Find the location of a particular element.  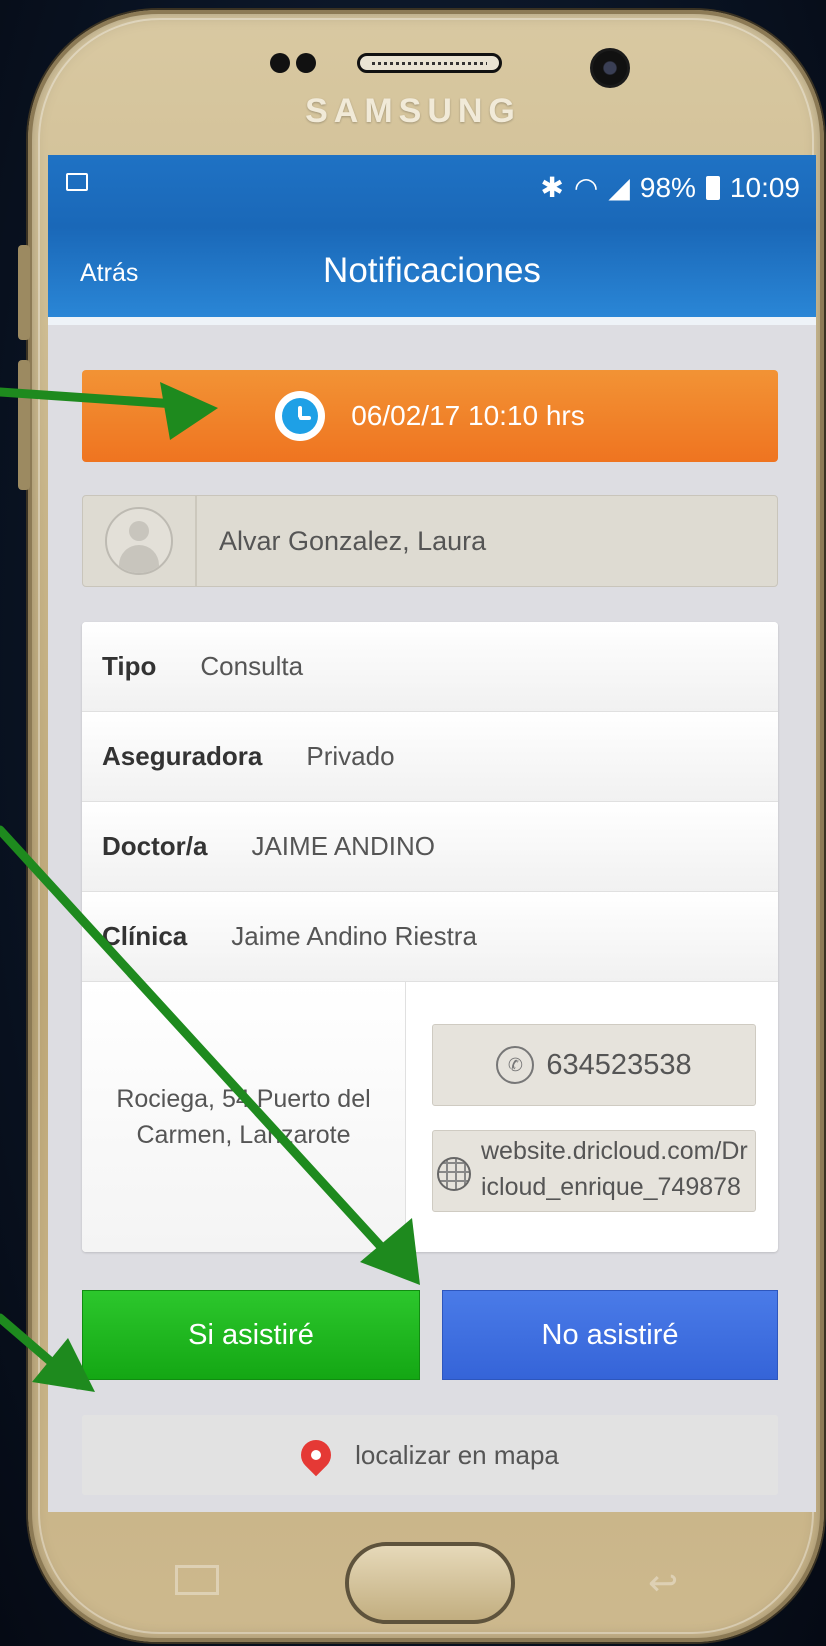

globe-icon is located at coordinates (454, 1174).